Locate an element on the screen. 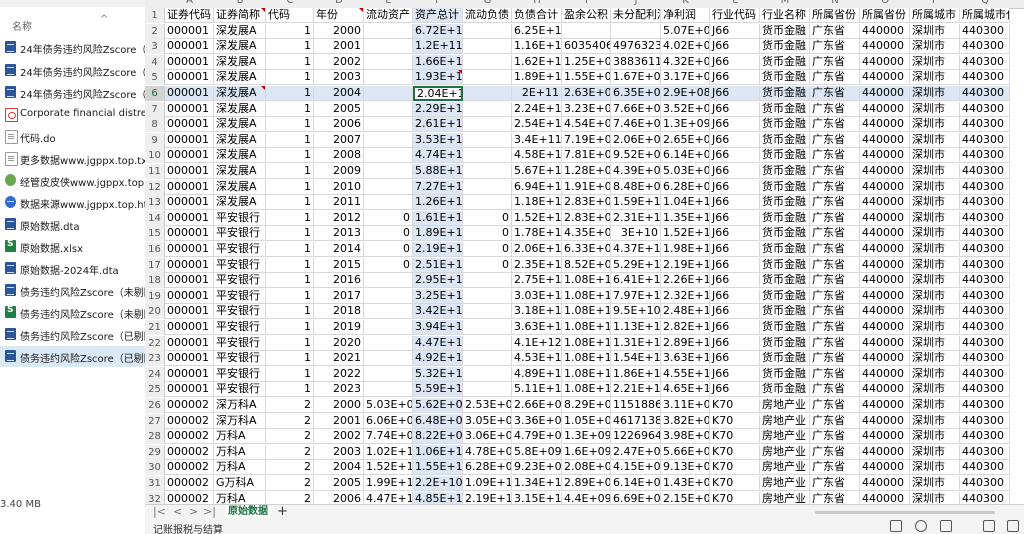 The image size is (1024, 534). column-header-j: J is located at coordinates (636, 3).